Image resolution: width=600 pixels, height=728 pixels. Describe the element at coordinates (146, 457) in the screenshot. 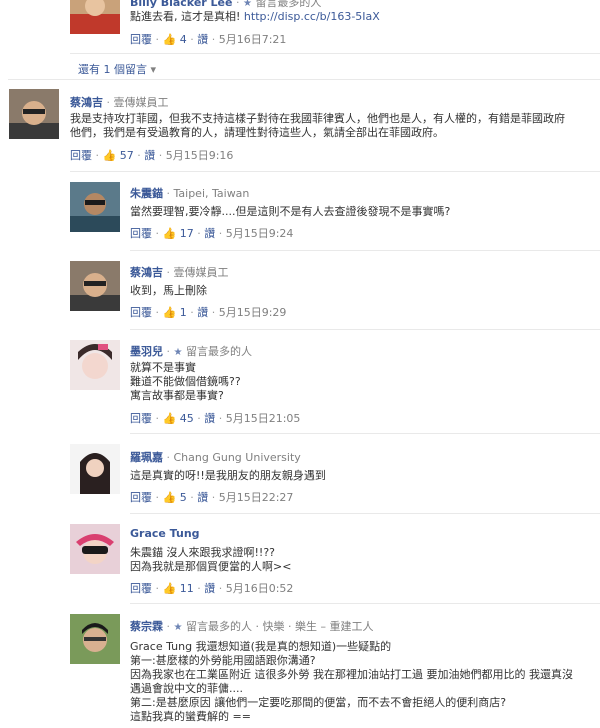

I see `commenter-name: 羅珮嘉` at that location.